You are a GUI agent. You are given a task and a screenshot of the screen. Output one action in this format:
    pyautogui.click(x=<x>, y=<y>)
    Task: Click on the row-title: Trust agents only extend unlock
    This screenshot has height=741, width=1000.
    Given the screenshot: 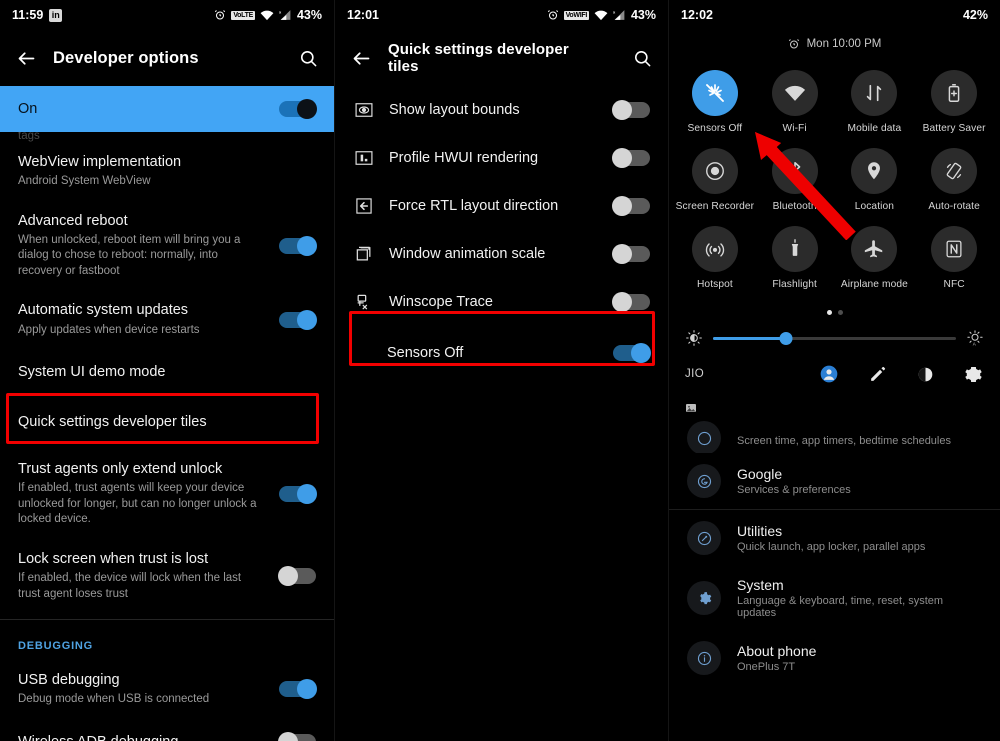 What is the action you would take?
    pyautogui.click(x=120, y=469)
    